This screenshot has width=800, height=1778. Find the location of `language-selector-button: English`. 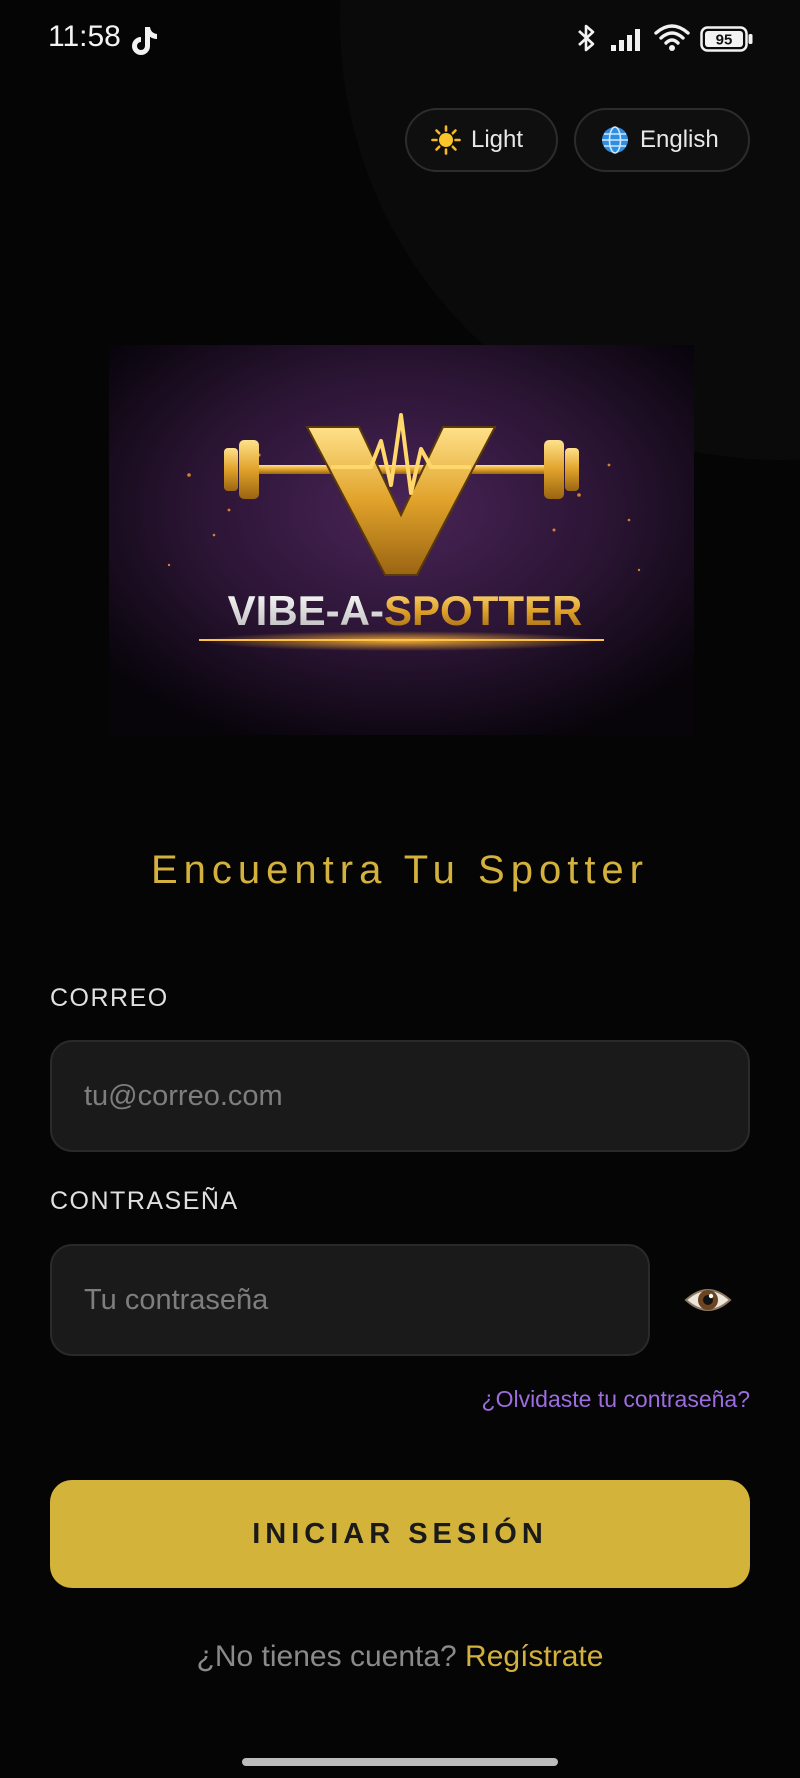

language-selector-button: English is located at coordinates (662, 140).